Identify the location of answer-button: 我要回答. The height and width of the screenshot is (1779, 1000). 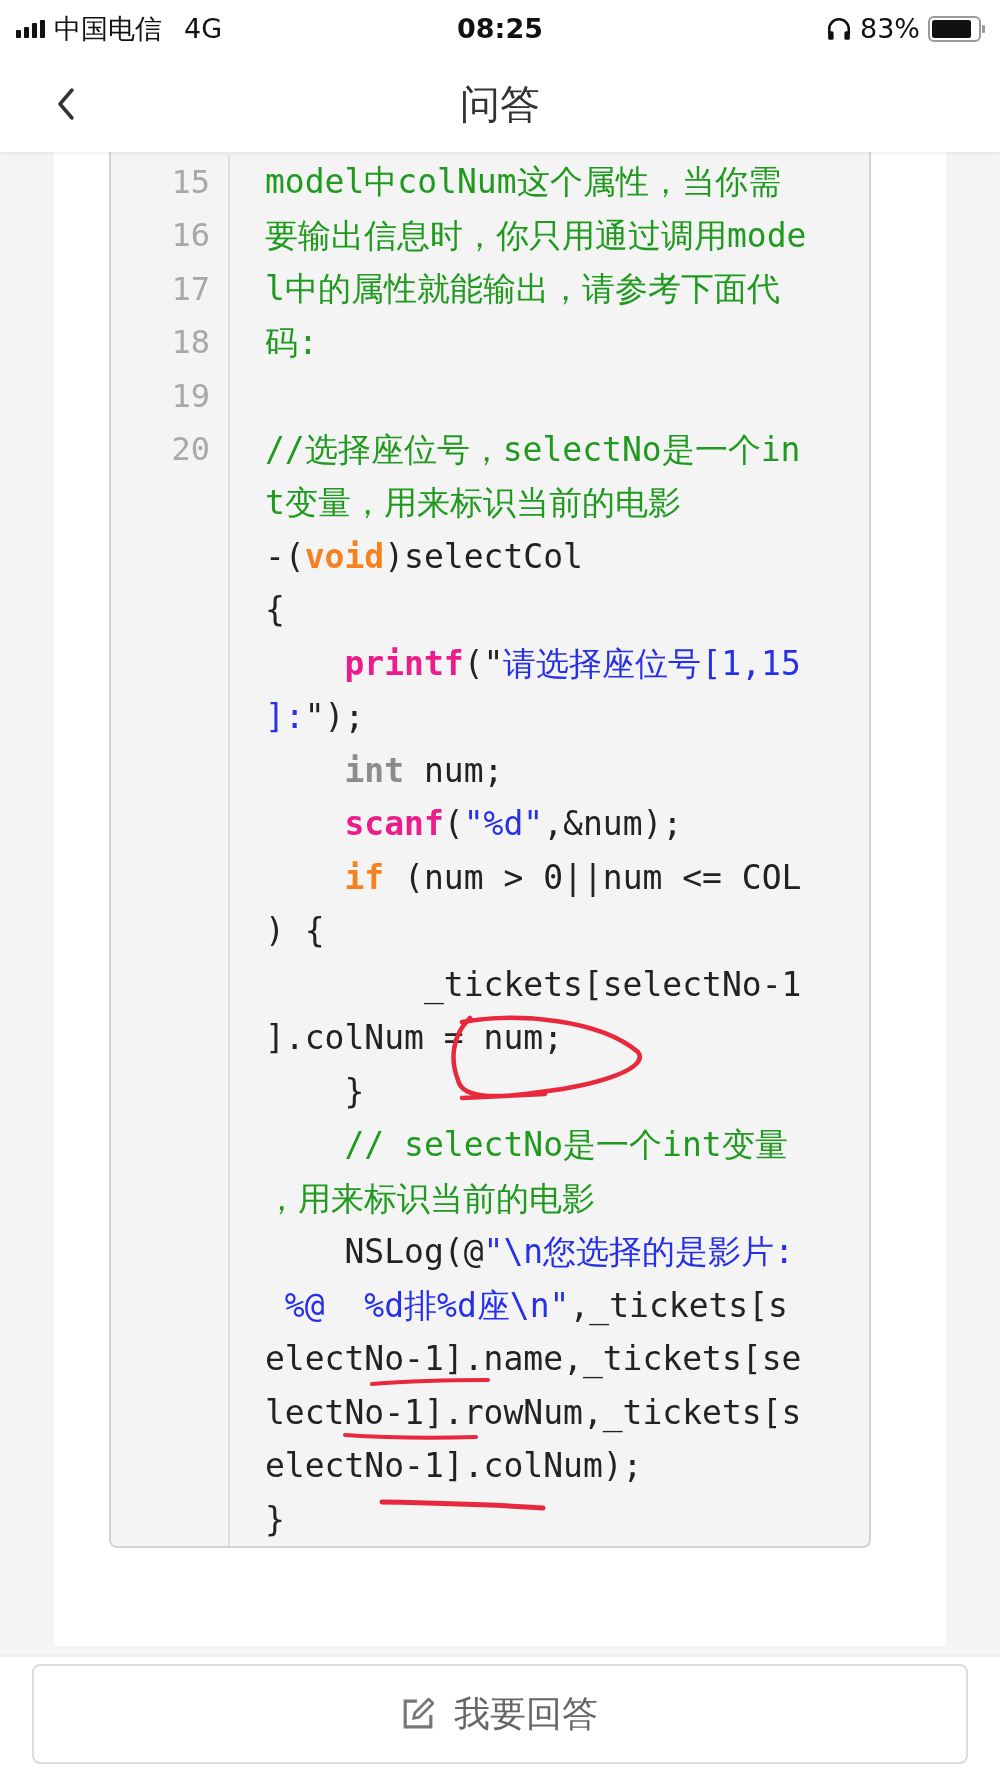
(500, 1714).